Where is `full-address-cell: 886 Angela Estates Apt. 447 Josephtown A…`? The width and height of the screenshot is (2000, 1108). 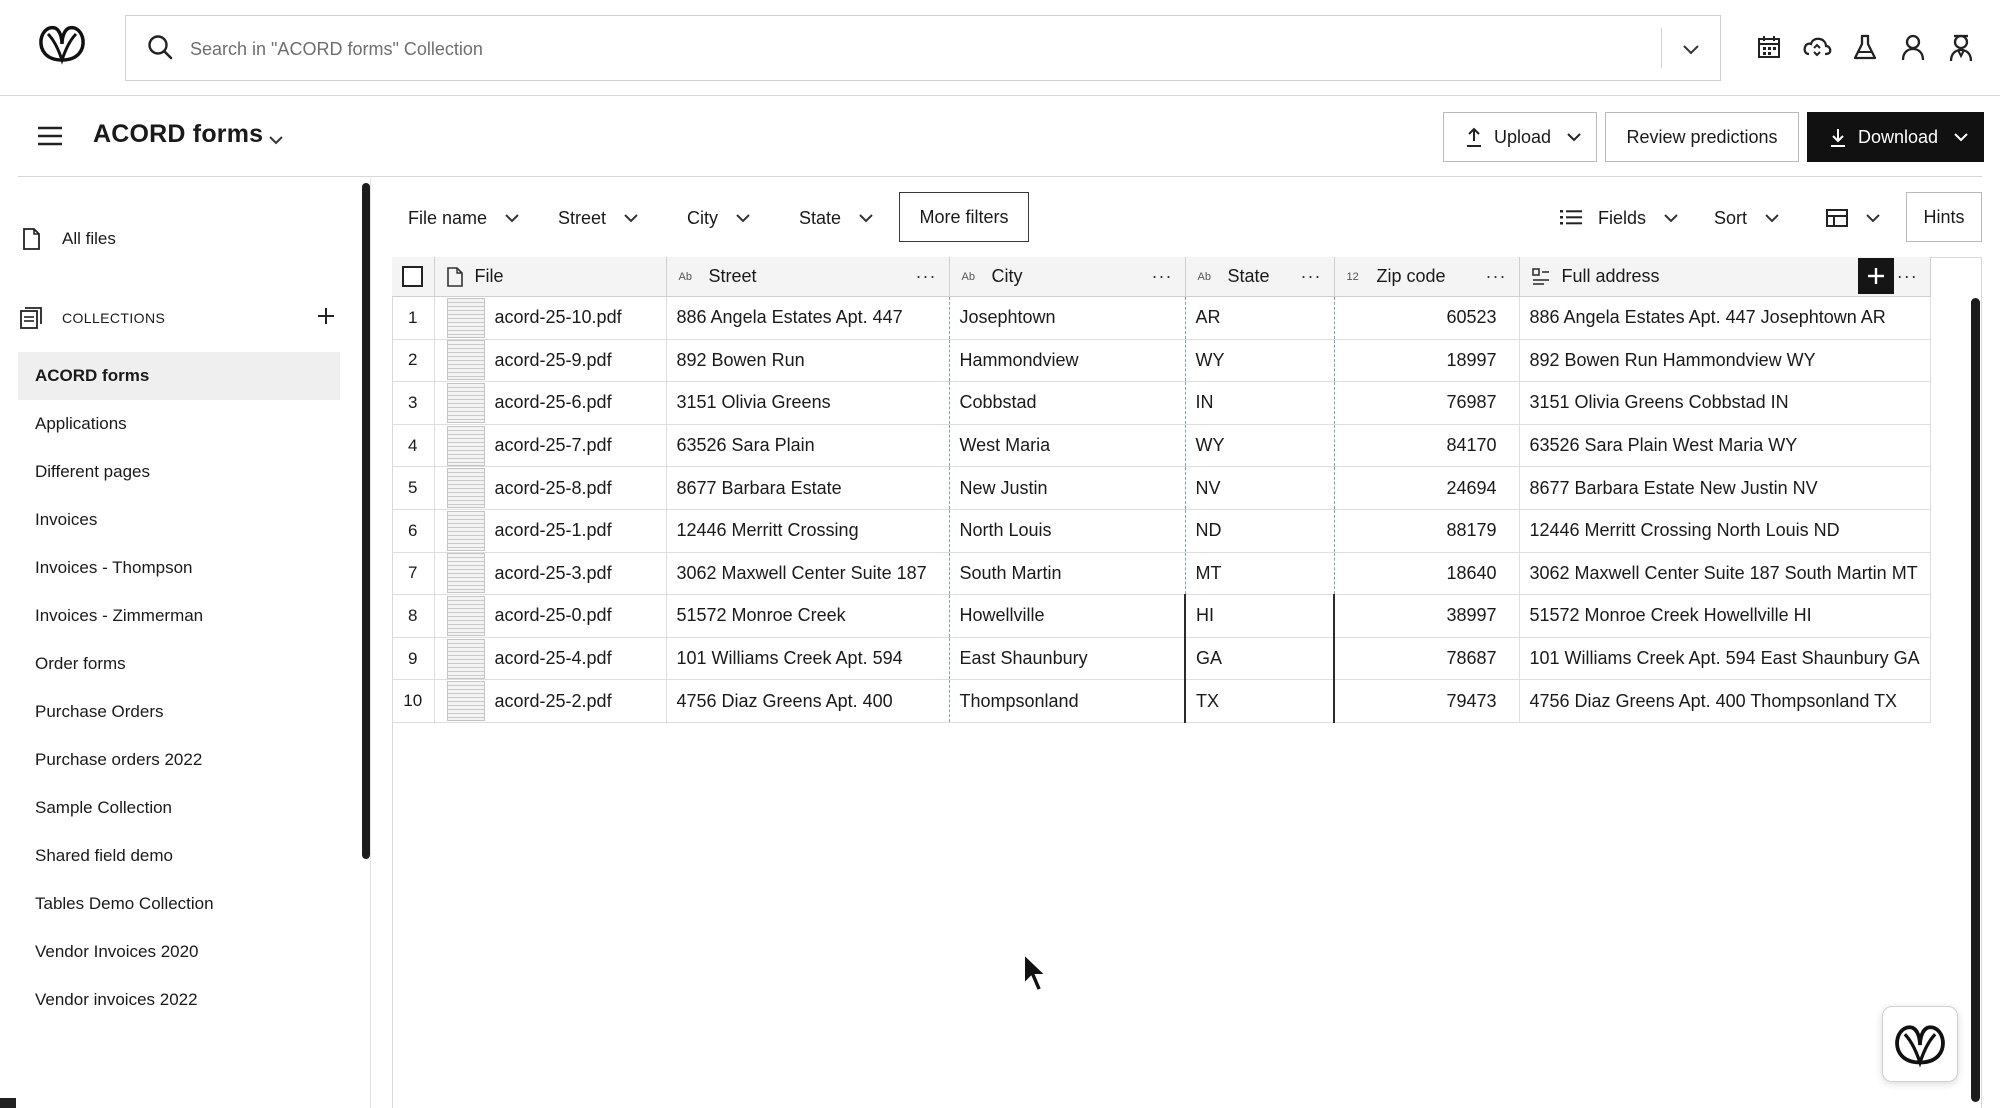
full-address-cell: 886 Angela Estates Apt. 447 Josephtown A… is located at coordinates (1725, 318).